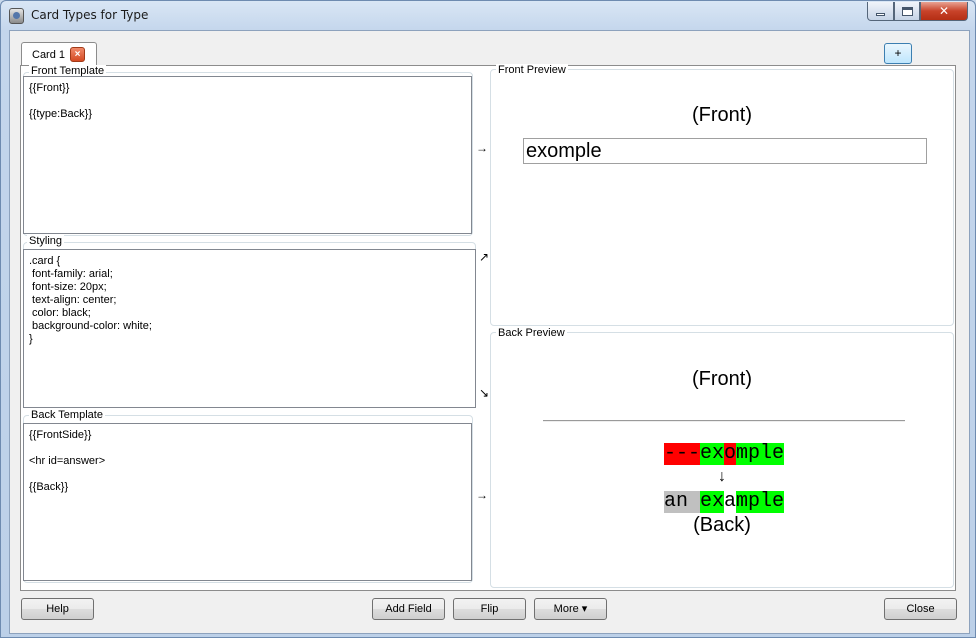 The height and width of the screenshot is (638, 976). What do you see at coordinates (722, 525) in the screenshot?
I see `back-preview-back-label: (Back)` at bounding box center [722, 525].